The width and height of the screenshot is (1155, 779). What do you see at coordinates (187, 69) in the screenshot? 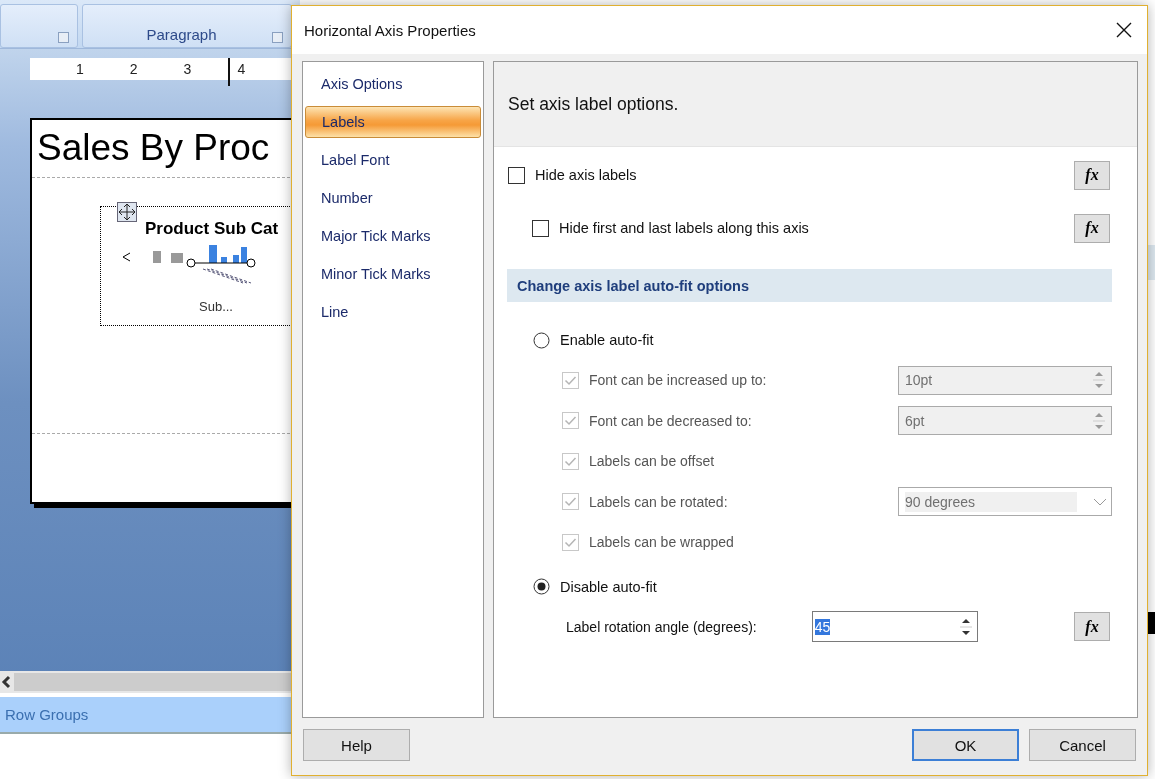
I see `ruler-number: 3` at bounding box center [187, 69].